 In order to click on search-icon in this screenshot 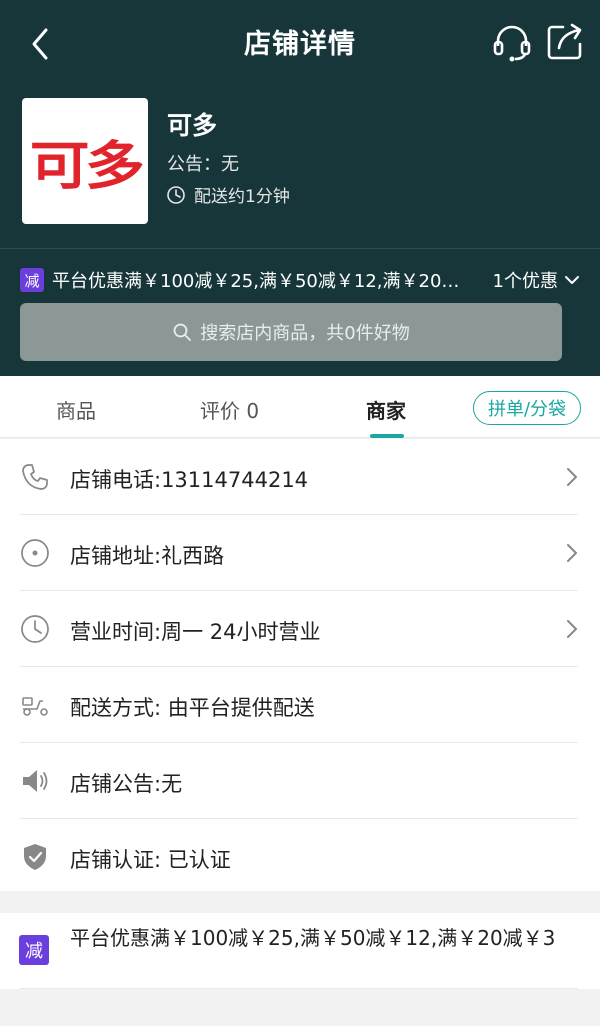, I will do `click(182, 332)`.